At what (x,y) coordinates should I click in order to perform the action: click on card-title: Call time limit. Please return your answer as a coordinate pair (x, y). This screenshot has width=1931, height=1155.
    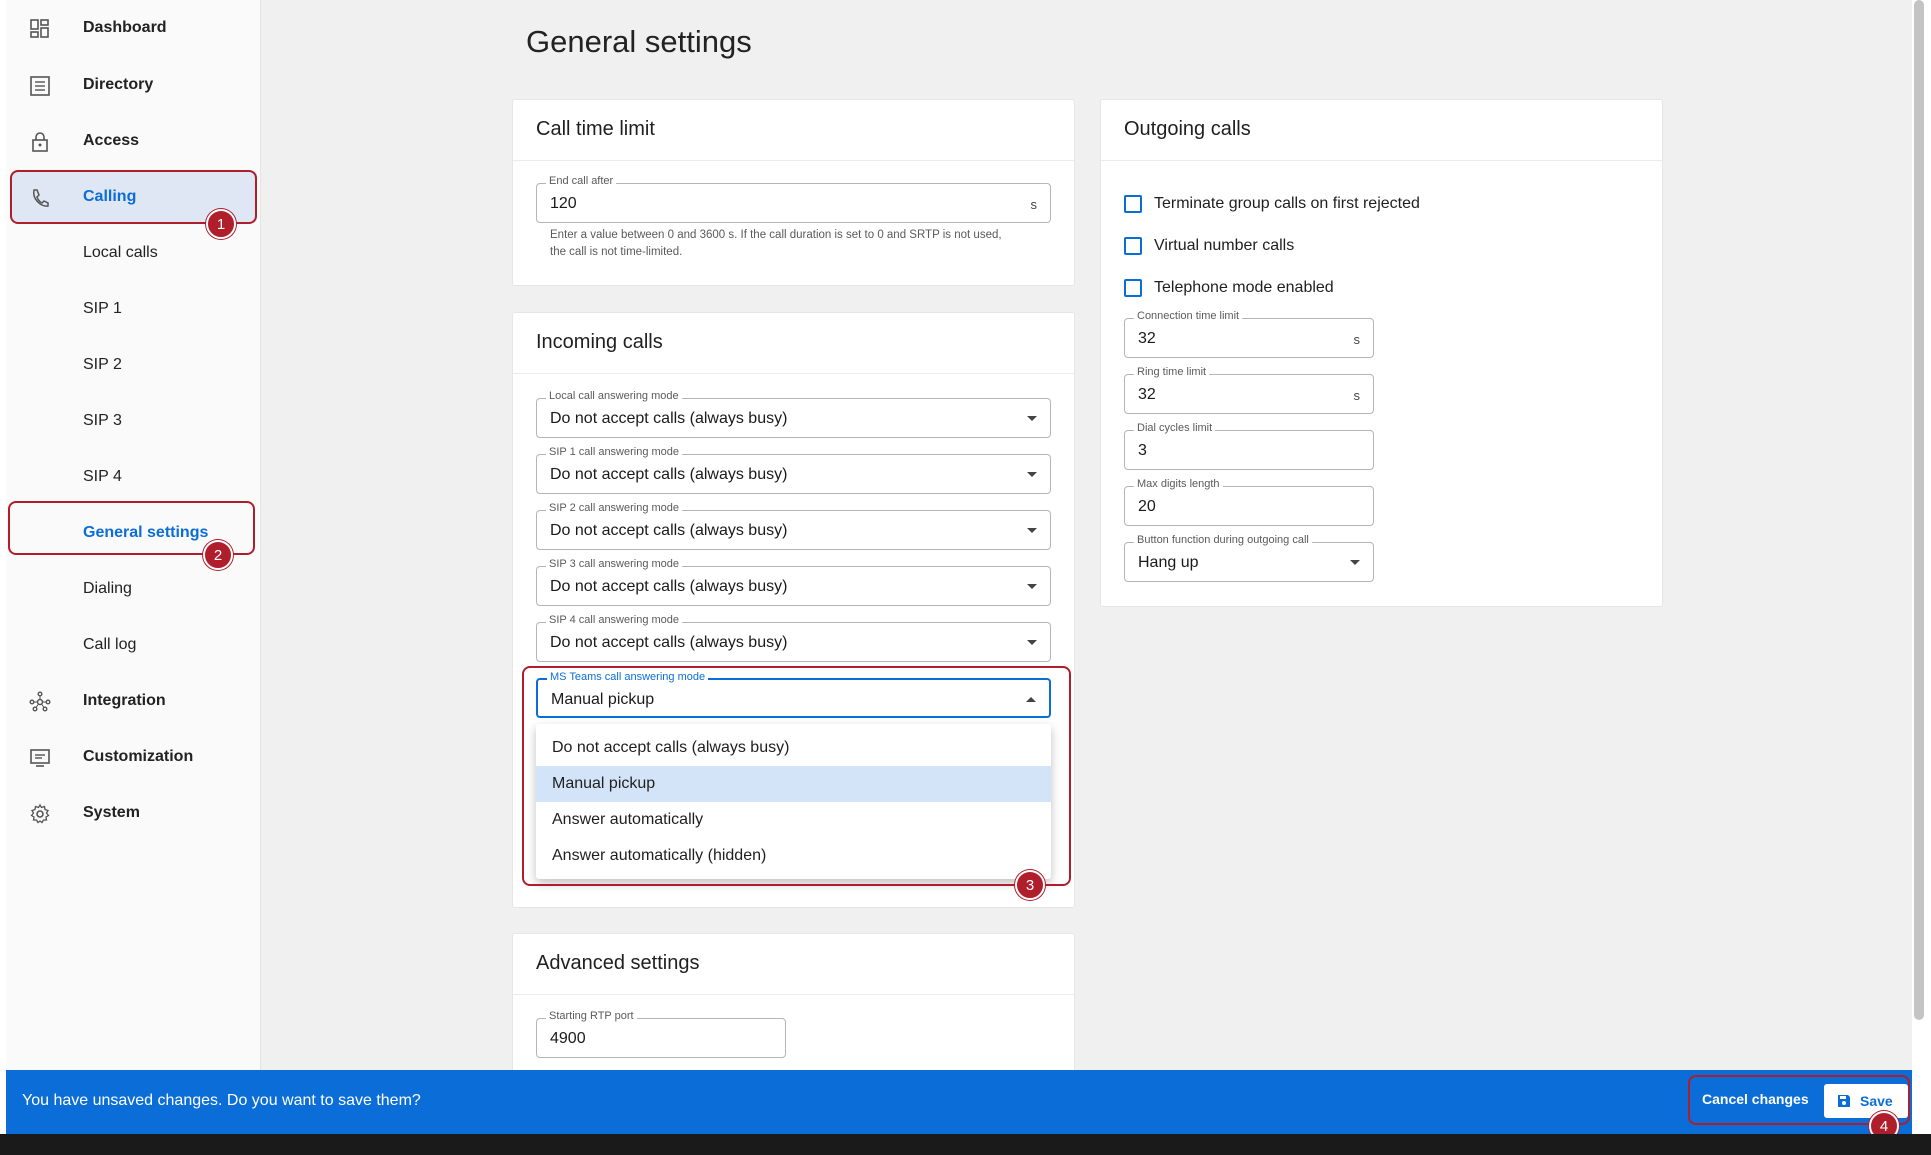
    Looking at the image, I should click on (595, 129).